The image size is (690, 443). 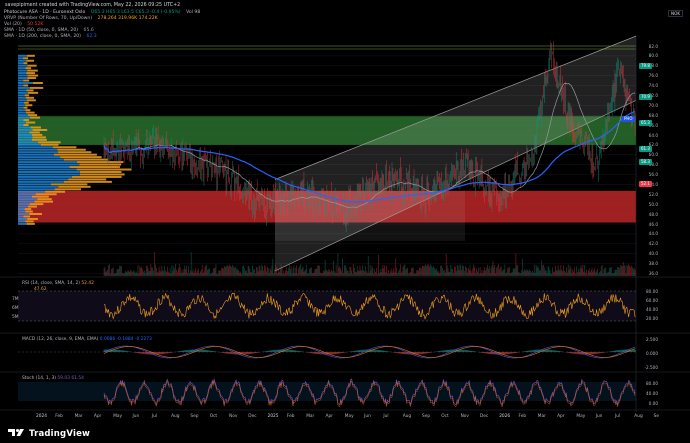 I want to click on time-tick-label: Se, so click(x=656, y=416).